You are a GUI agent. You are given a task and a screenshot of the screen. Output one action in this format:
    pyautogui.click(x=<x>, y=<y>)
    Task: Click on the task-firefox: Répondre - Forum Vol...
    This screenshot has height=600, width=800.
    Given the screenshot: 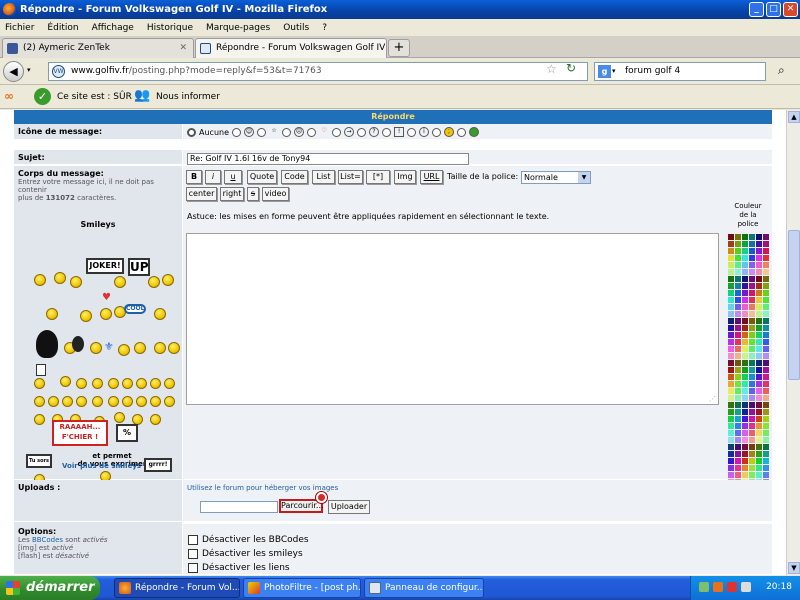 What is the action you would take?
    pyautogui.click(x=177, y=588)
    